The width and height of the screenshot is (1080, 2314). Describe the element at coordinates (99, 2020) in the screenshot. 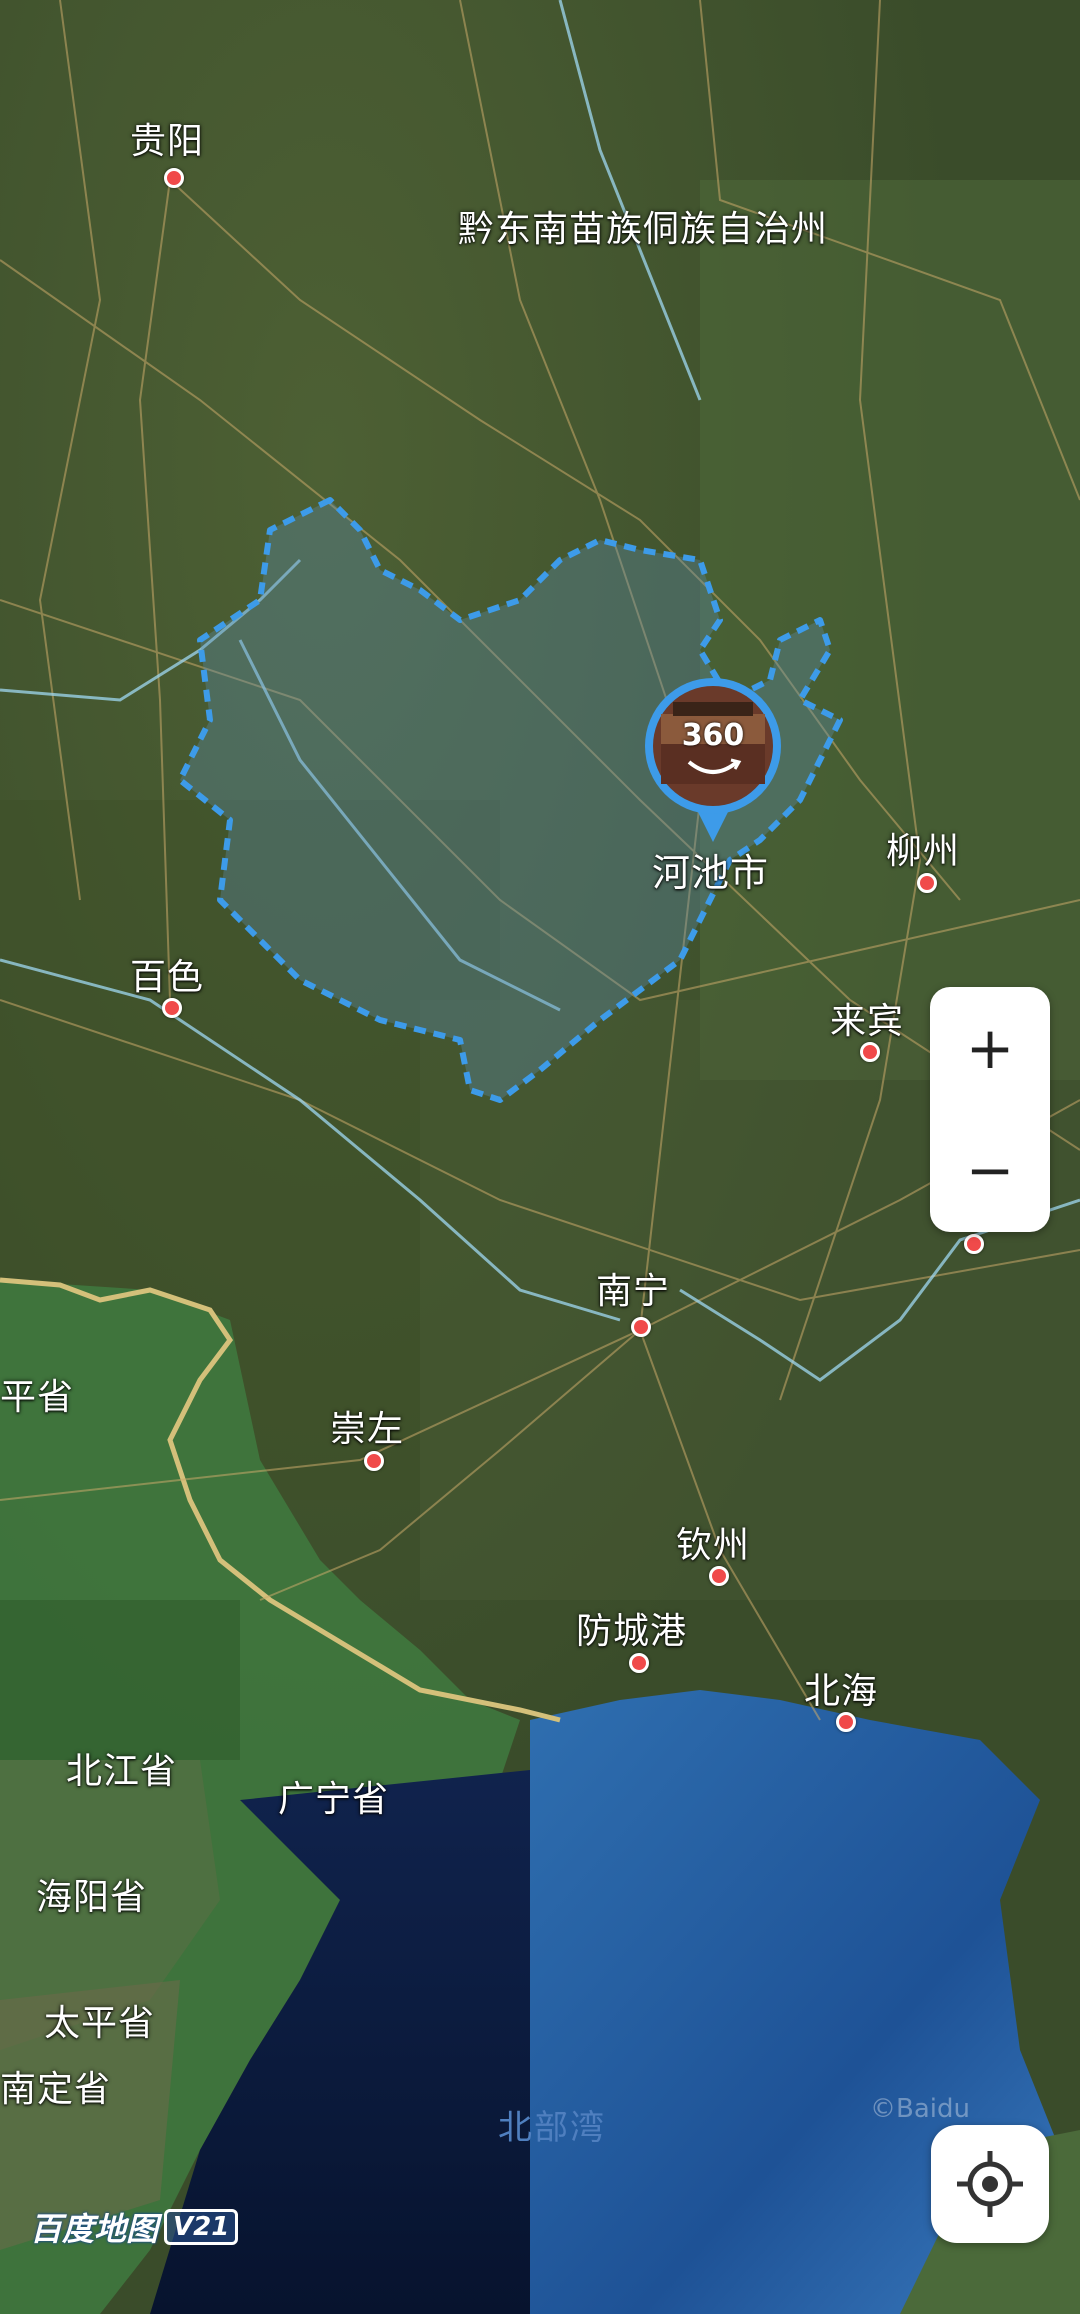

I see `province-label-taiping: 太平省` at that location.